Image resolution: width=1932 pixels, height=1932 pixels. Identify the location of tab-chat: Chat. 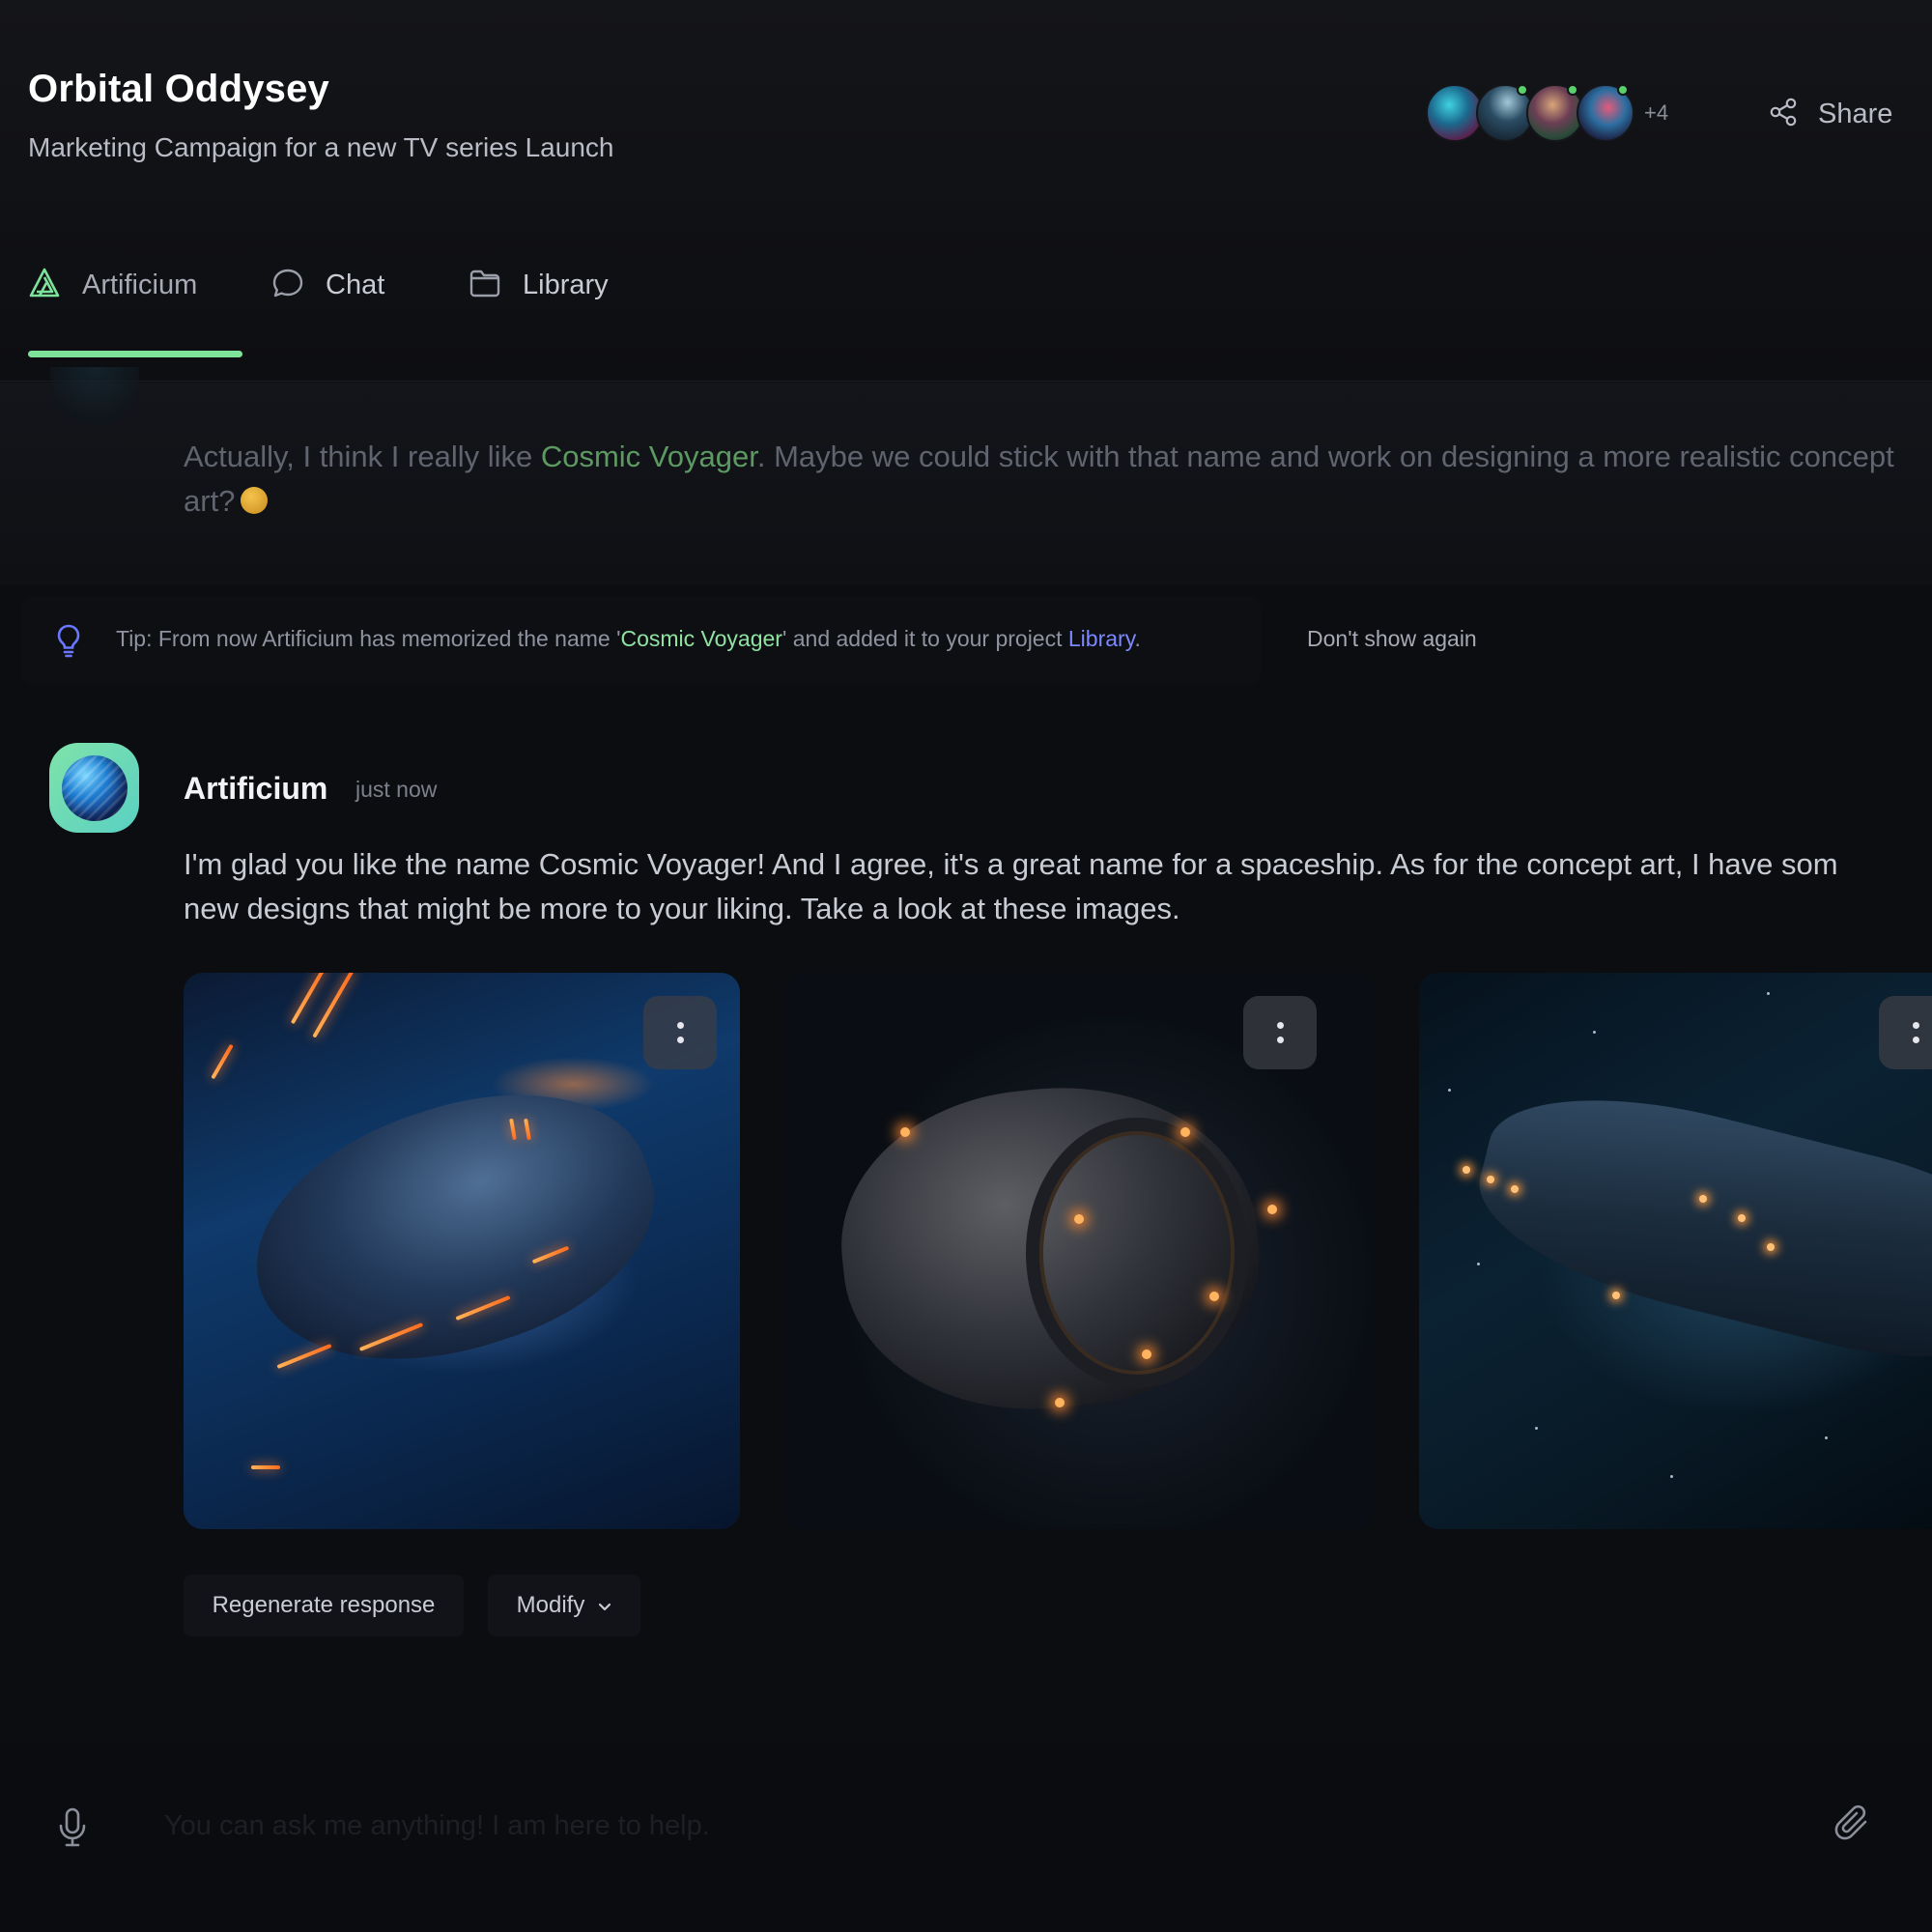
(353, 285).